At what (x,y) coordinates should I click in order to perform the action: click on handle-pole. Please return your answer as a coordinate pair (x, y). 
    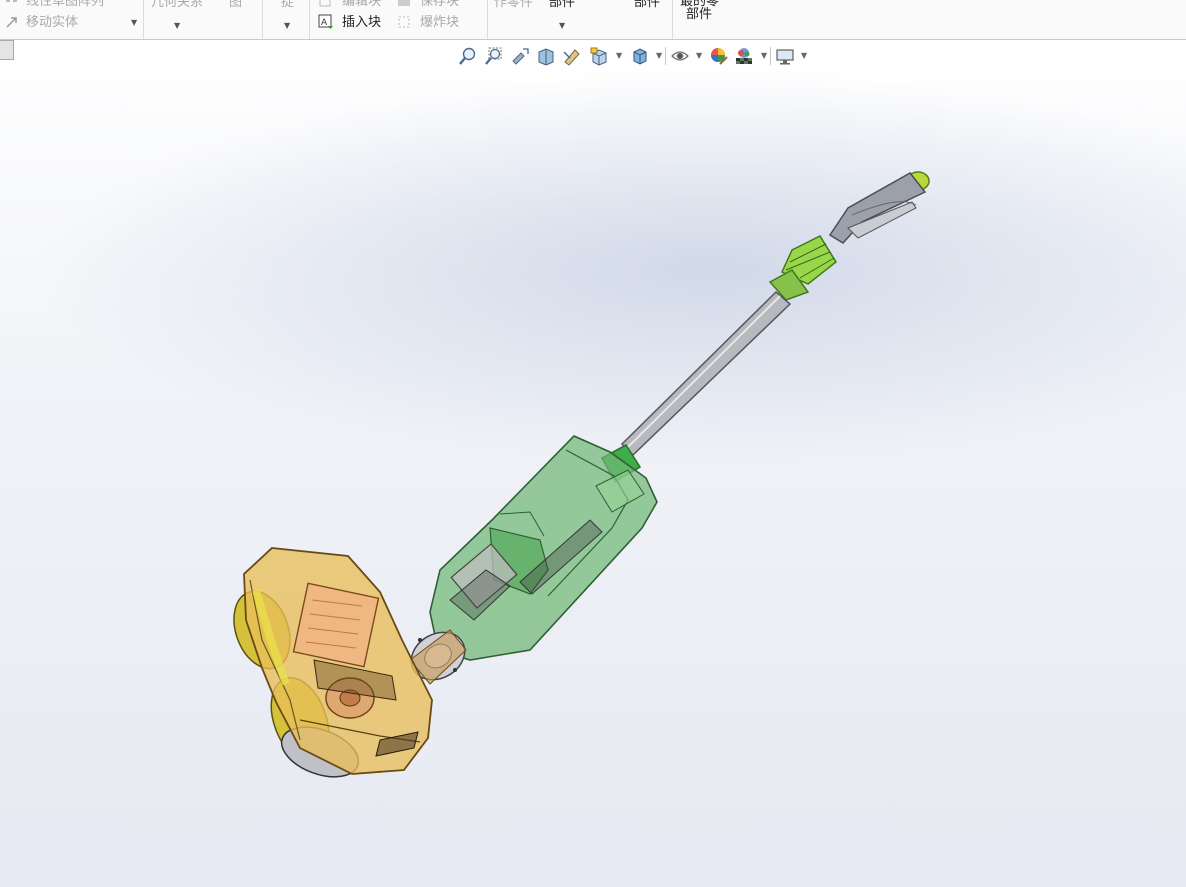
    Looking at the image, I should click on (706, 373).